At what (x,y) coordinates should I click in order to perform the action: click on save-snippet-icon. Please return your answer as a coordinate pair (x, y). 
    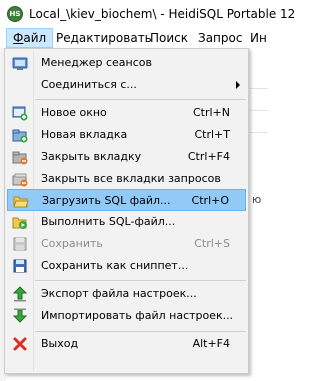
    Looking at the image, I should click on (20, 266).